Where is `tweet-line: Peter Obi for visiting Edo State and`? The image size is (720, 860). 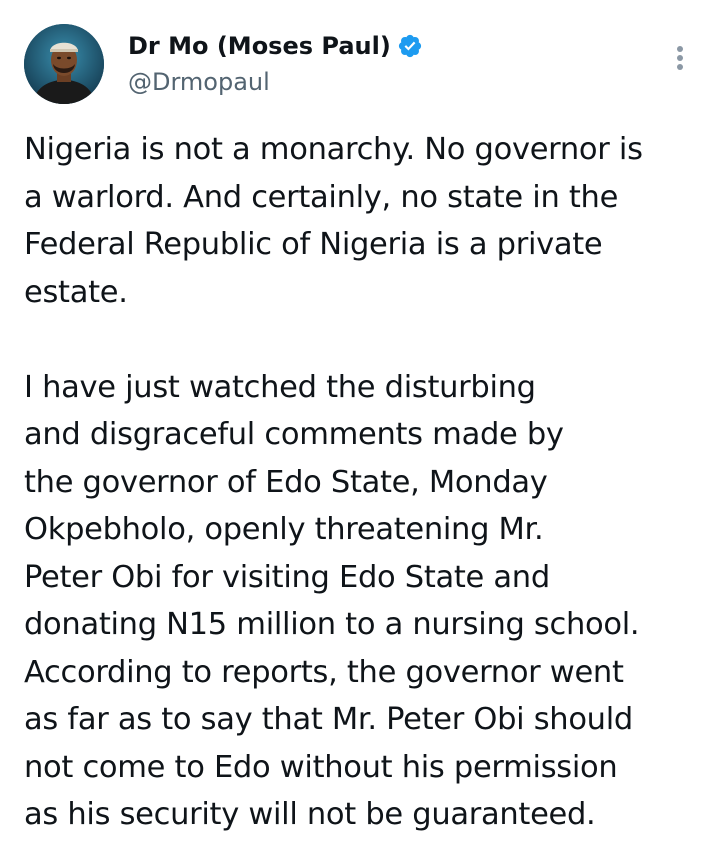 tweet-line: Peter Obi for visiting Edo State and is located at coordinates (287, 577).